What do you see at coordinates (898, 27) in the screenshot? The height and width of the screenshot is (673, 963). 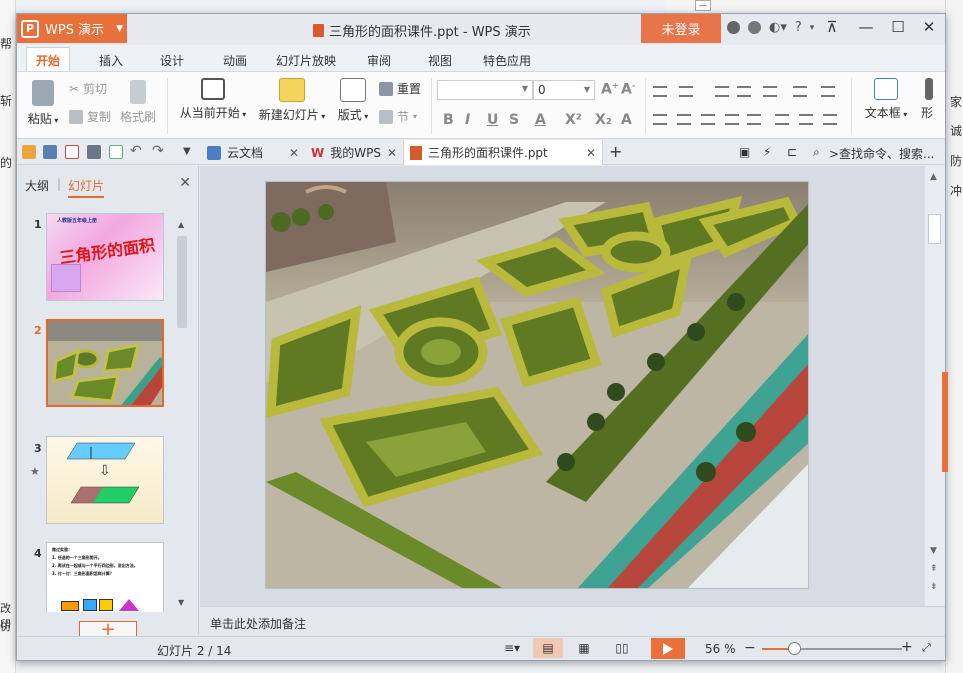 I see `maximize-button: ☐` at bounding box center [898, 27].